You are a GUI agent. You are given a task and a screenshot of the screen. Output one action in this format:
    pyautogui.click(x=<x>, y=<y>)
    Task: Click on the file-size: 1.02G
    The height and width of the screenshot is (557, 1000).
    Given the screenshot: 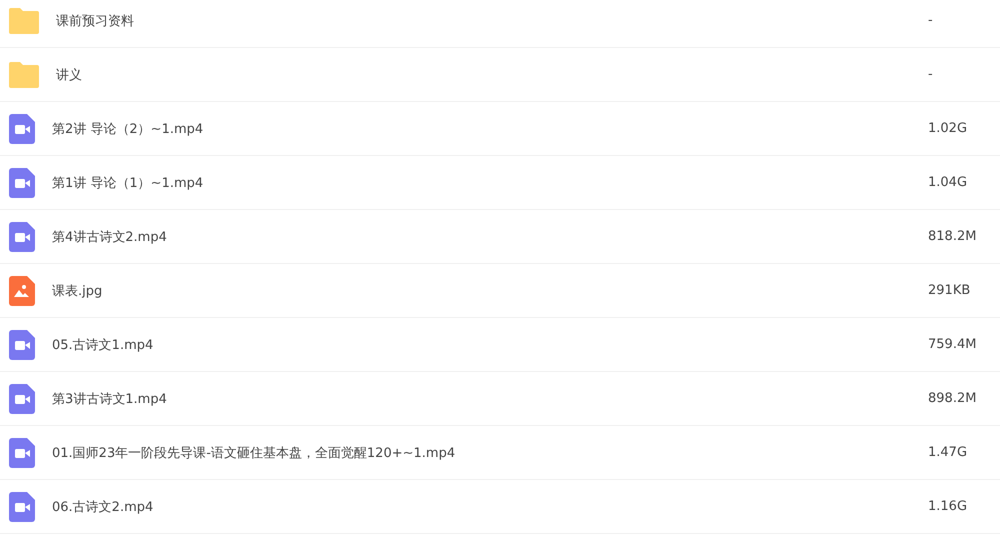 What is the action you would take?
    pyautogui.click(x=948, y=128)
    